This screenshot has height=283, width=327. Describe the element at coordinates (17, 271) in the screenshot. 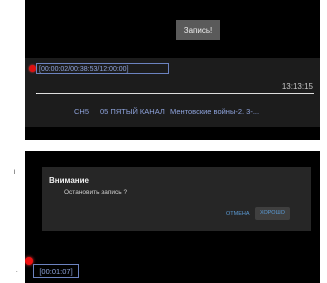

I see `side-mark-bottom: .` at that location.